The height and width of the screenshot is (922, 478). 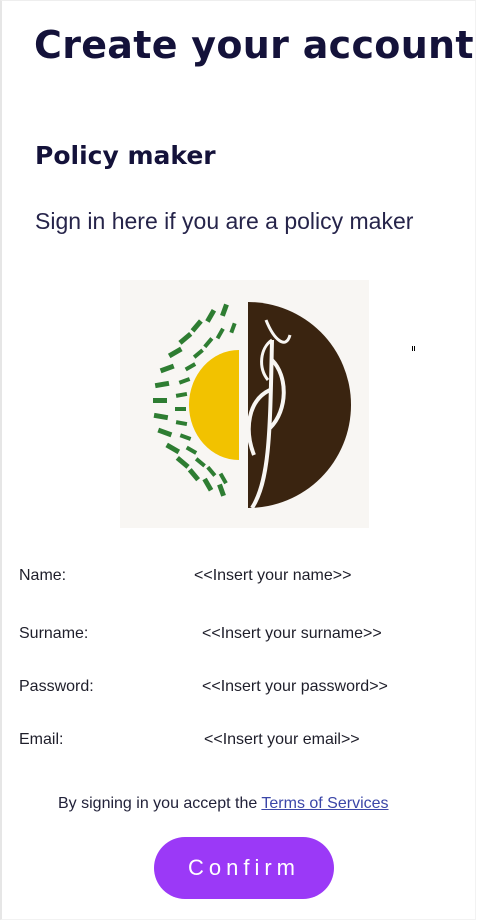 What do you see at coordinates (324, 803) in the screenshot?
I see `terms-link: Terms of Services` at bounding box center [324, 803].